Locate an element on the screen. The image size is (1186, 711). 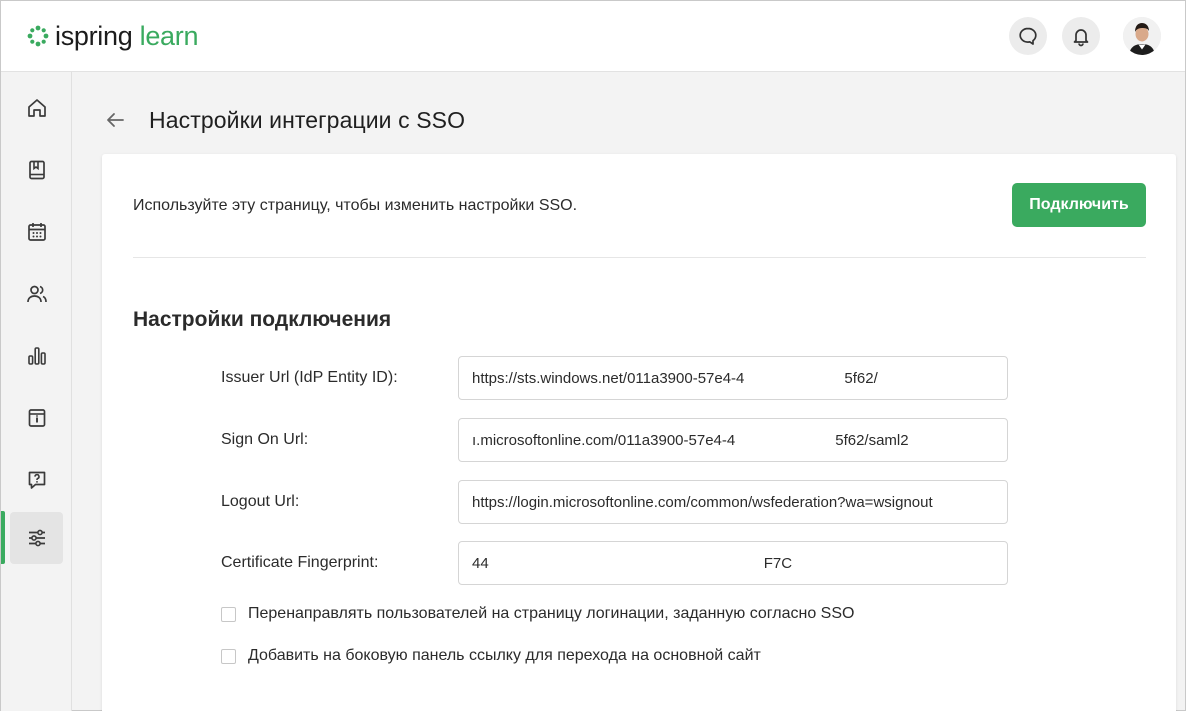
avatar-photo is located at coordinates (1142, 36).